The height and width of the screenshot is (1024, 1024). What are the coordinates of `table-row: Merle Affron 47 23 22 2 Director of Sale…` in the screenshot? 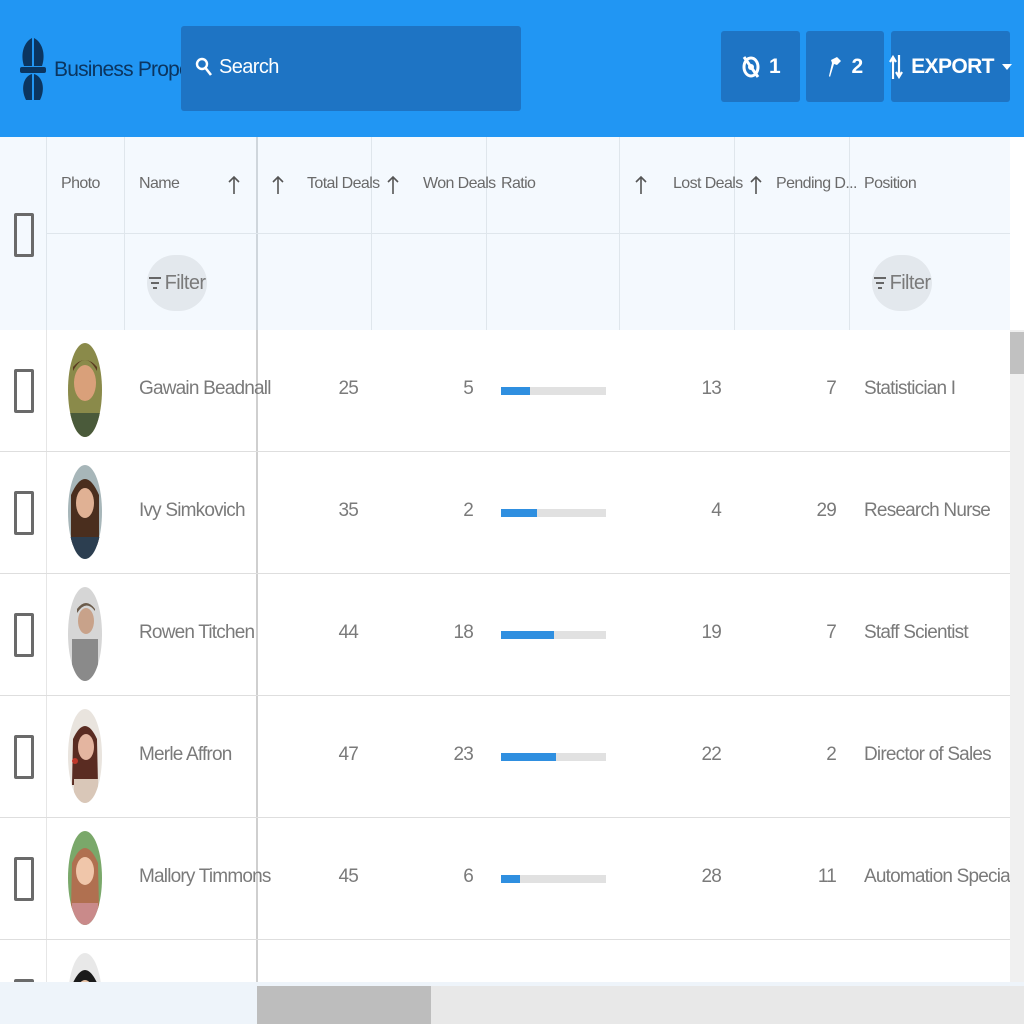 It's located at (505, 757).